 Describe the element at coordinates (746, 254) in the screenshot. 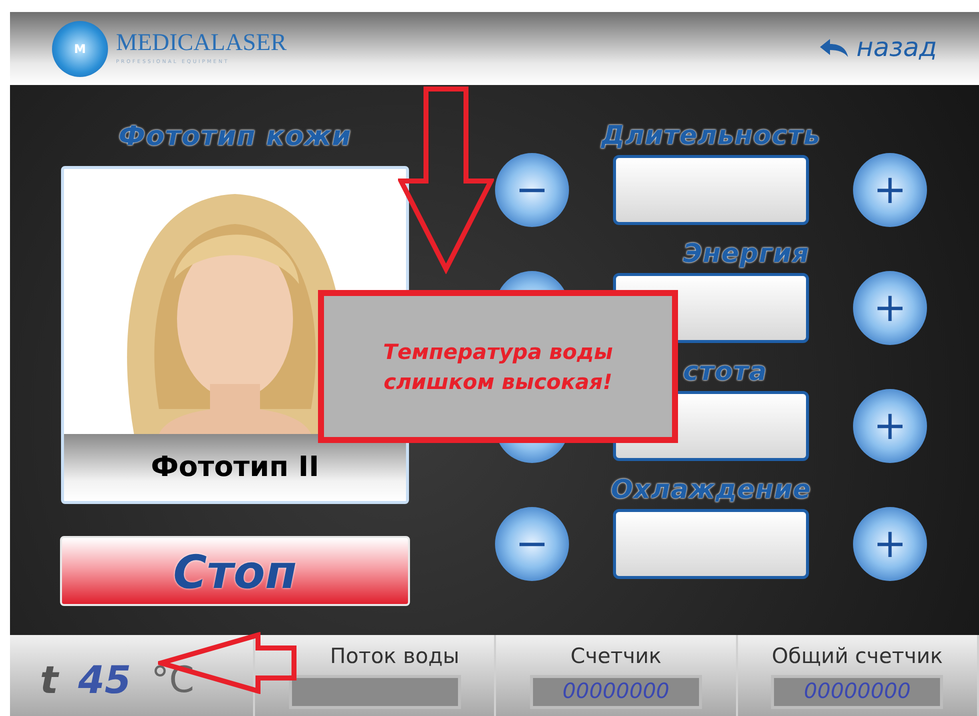

I see `parameter-label: Энергия` at that location.